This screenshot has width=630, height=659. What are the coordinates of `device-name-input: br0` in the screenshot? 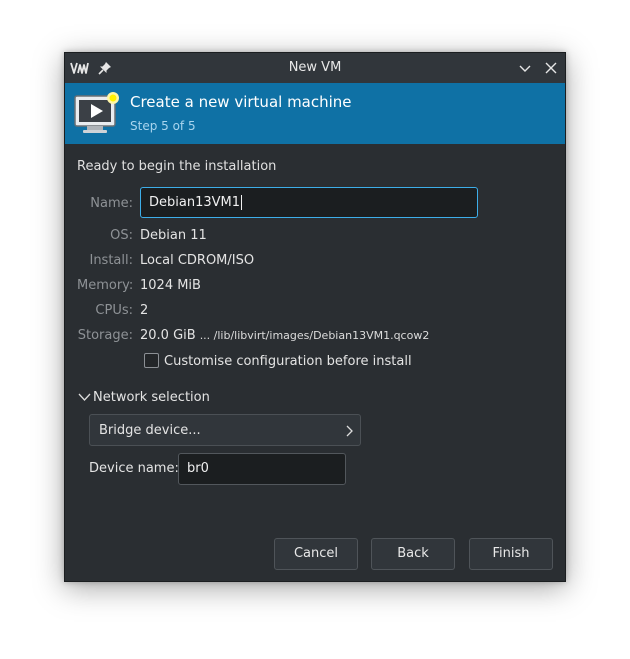 It's located at (262, 469).